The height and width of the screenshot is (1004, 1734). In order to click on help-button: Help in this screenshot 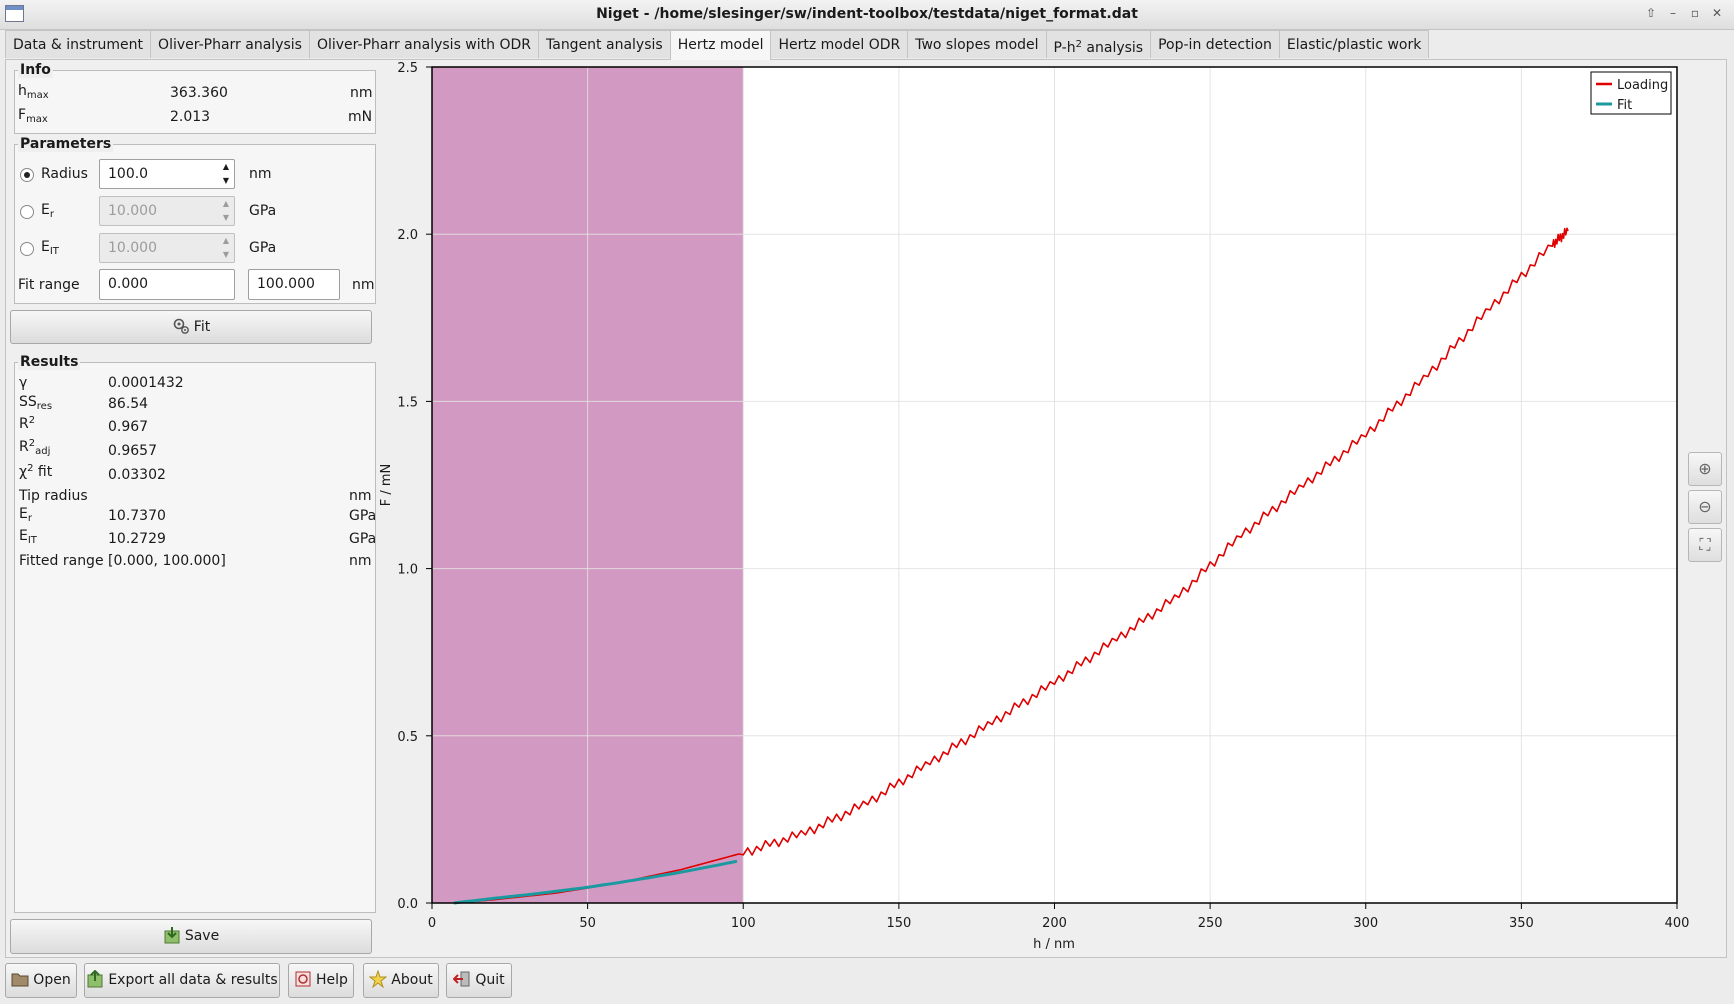, I will do `click(321, 980)`.